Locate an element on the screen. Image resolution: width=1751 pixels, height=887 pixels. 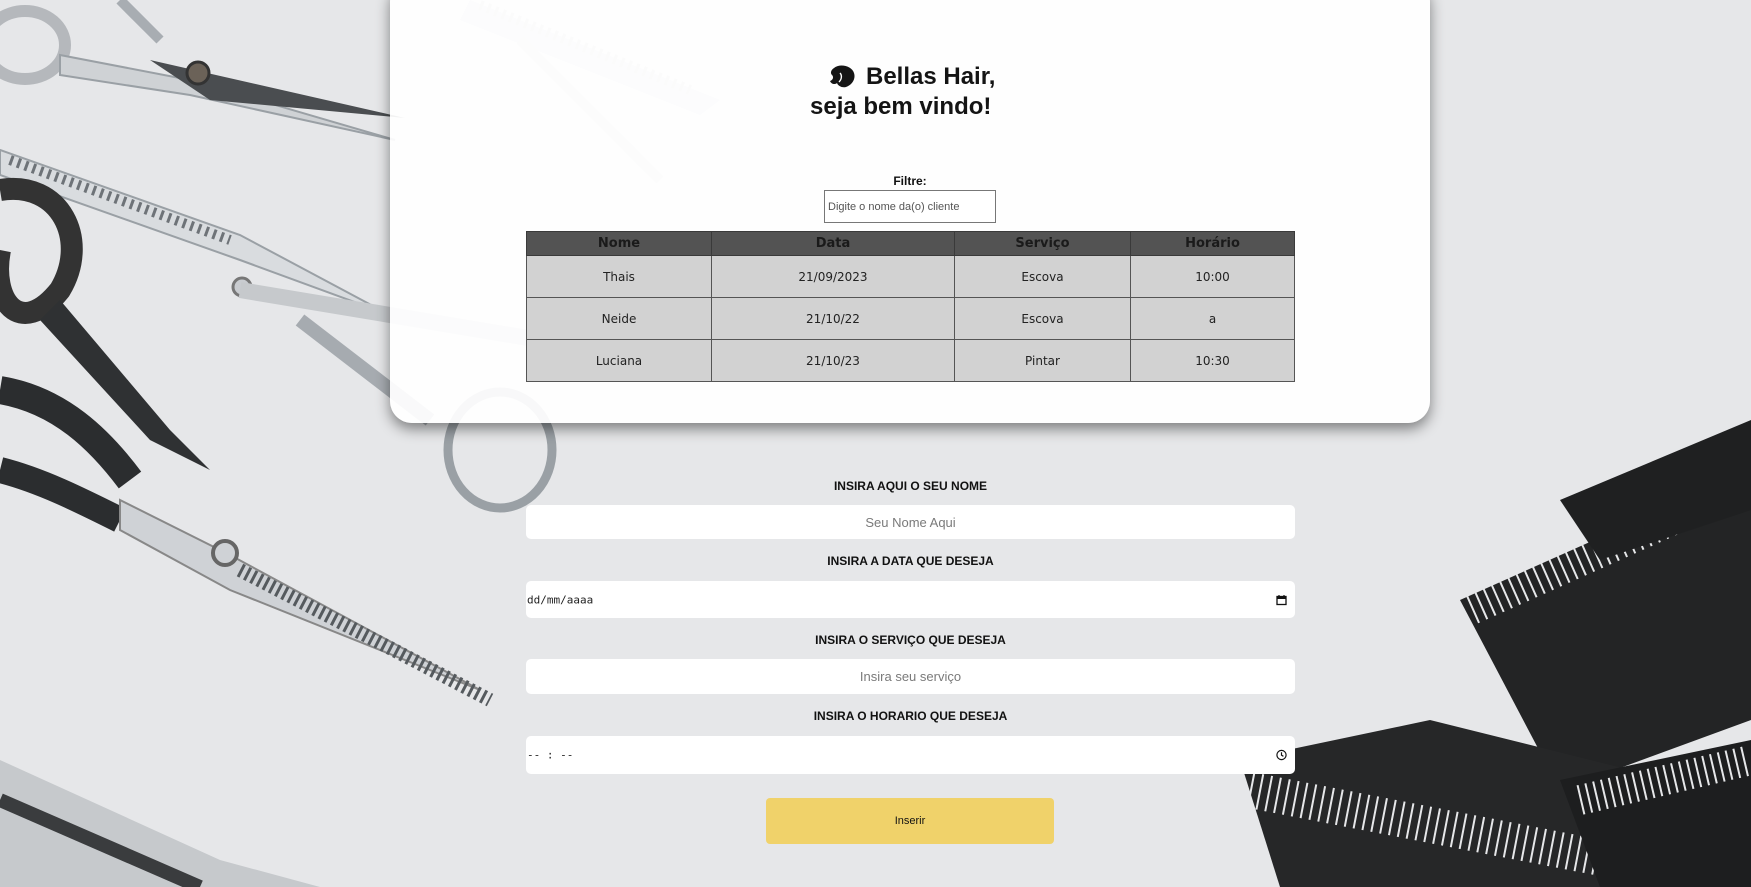
cell-data: 21/10/23 is located at coordinates (833, 360).